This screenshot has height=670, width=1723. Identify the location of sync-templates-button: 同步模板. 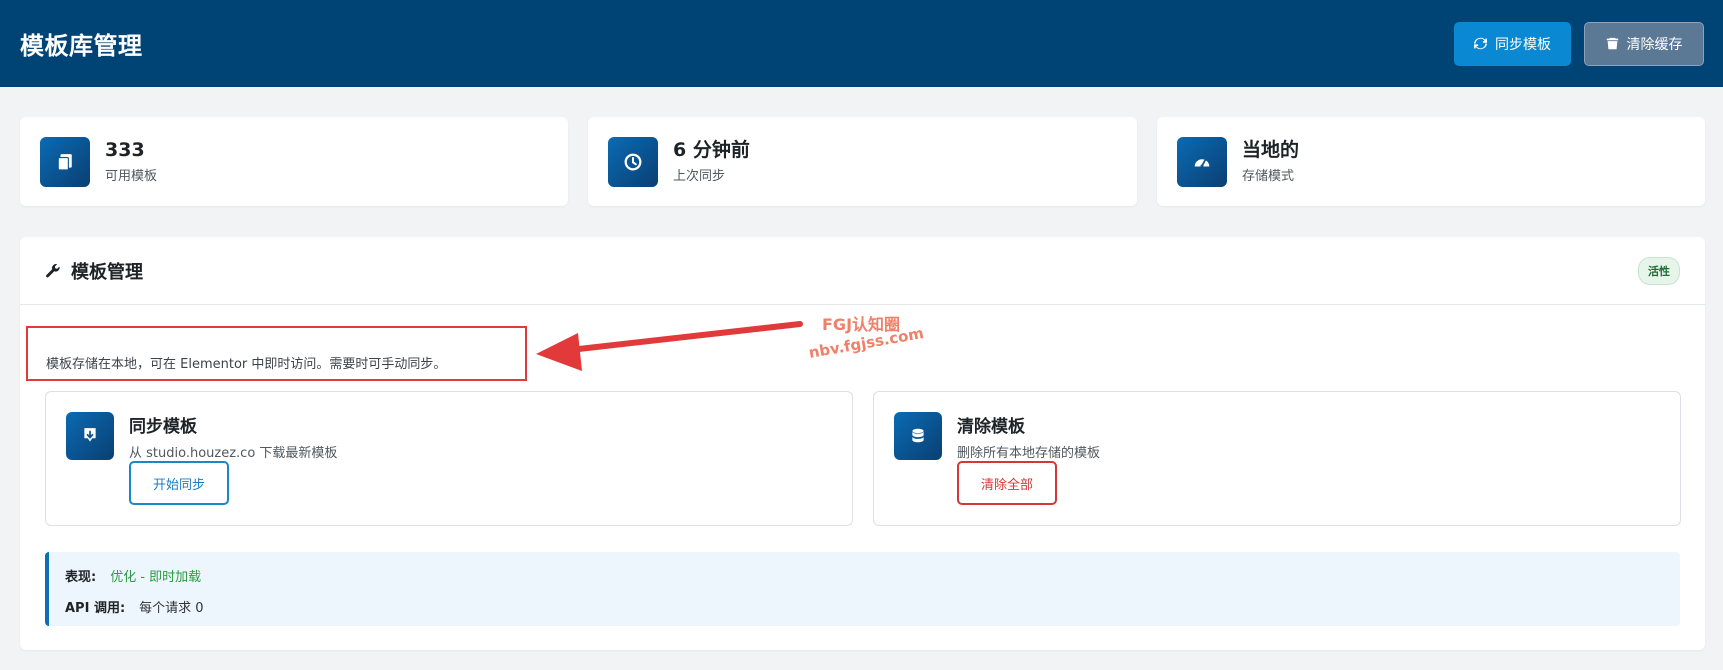
(1512, 43).